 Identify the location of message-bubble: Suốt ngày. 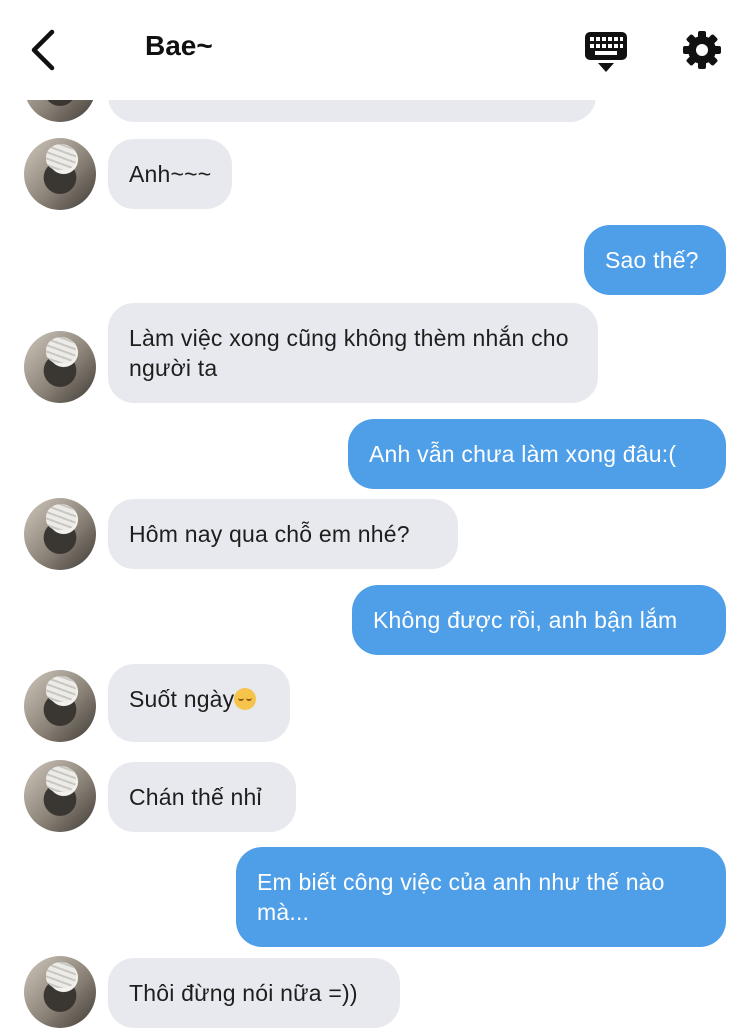
(199, 703).